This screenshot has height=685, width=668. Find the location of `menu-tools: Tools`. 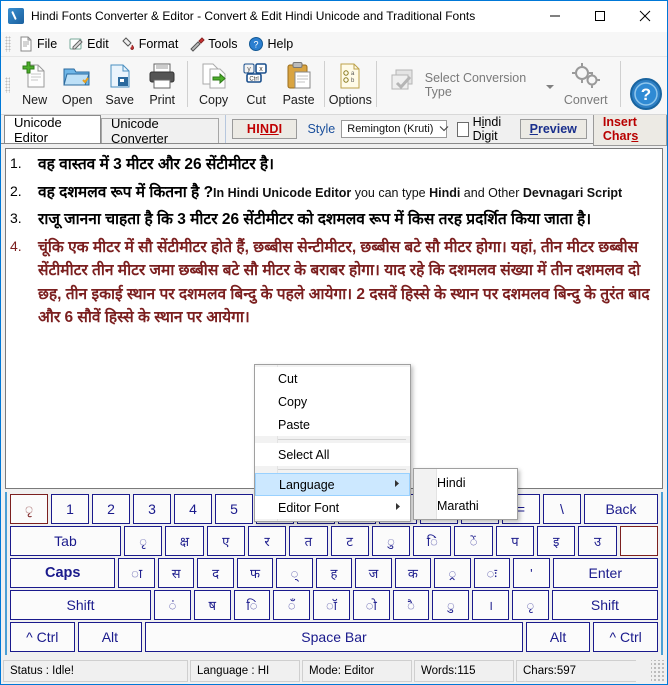

menu-tools: Tools is located at coordinates (214, 44).